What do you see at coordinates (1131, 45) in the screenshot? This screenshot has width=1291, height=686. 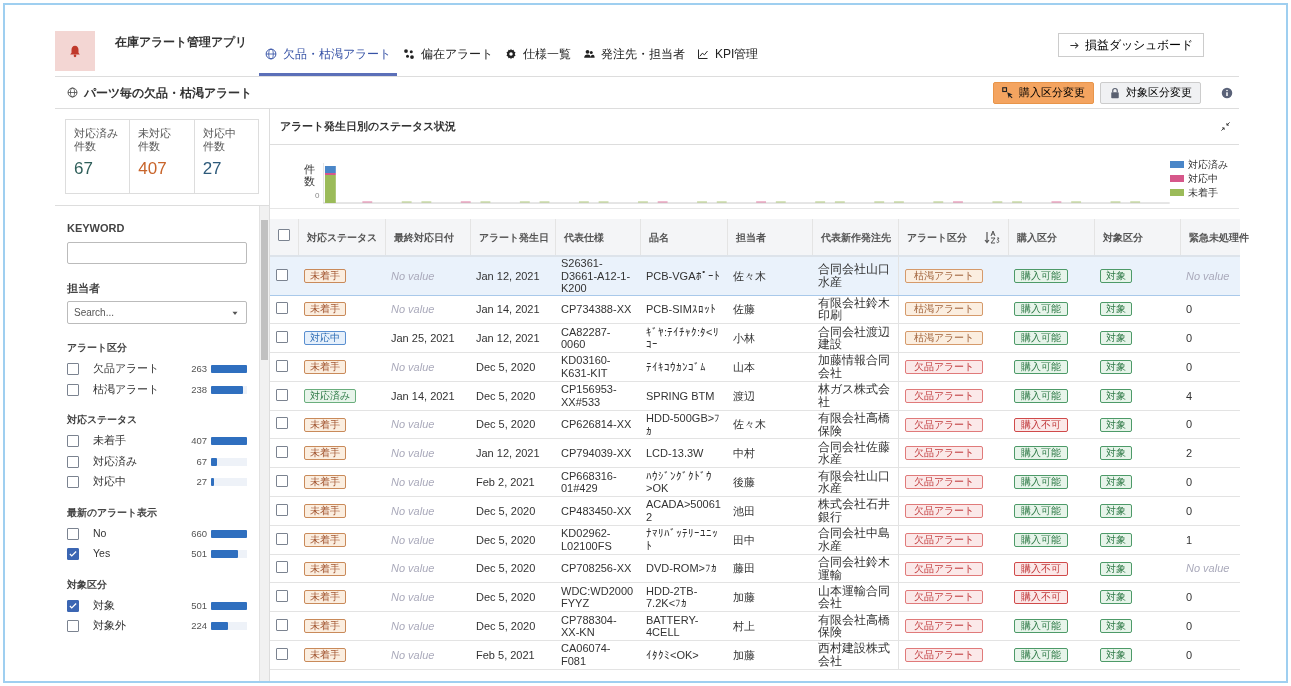 I see `dashboard-button: 損益ダッシュボード` at bounding box center [1131, 45].